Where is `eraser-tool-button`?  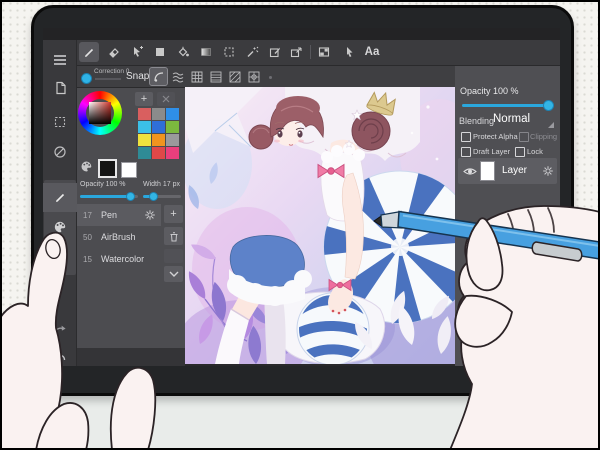 eraser-tool-button is located at coordinates (113, 52).